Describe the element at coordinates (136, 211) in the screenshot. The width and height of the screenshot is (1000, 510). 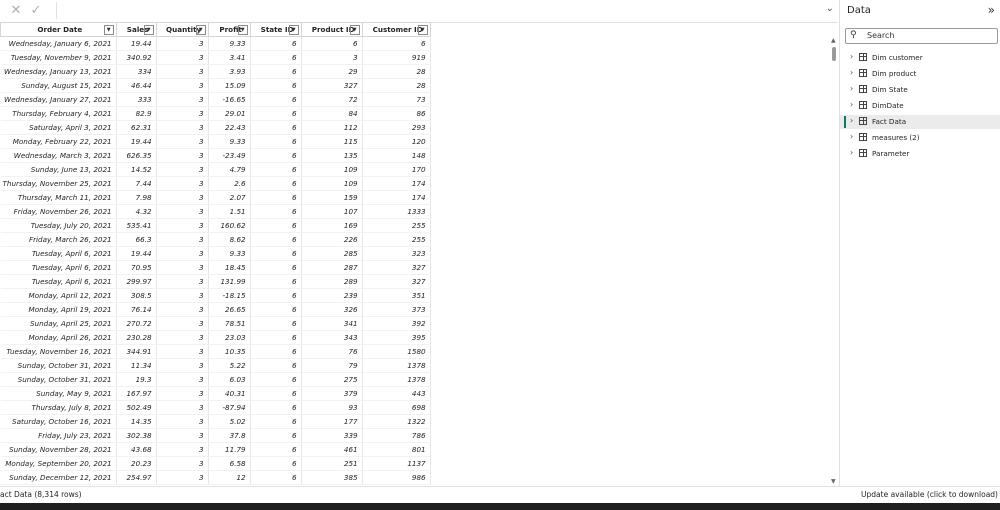
I see `table-cell: 4.32` at that location.